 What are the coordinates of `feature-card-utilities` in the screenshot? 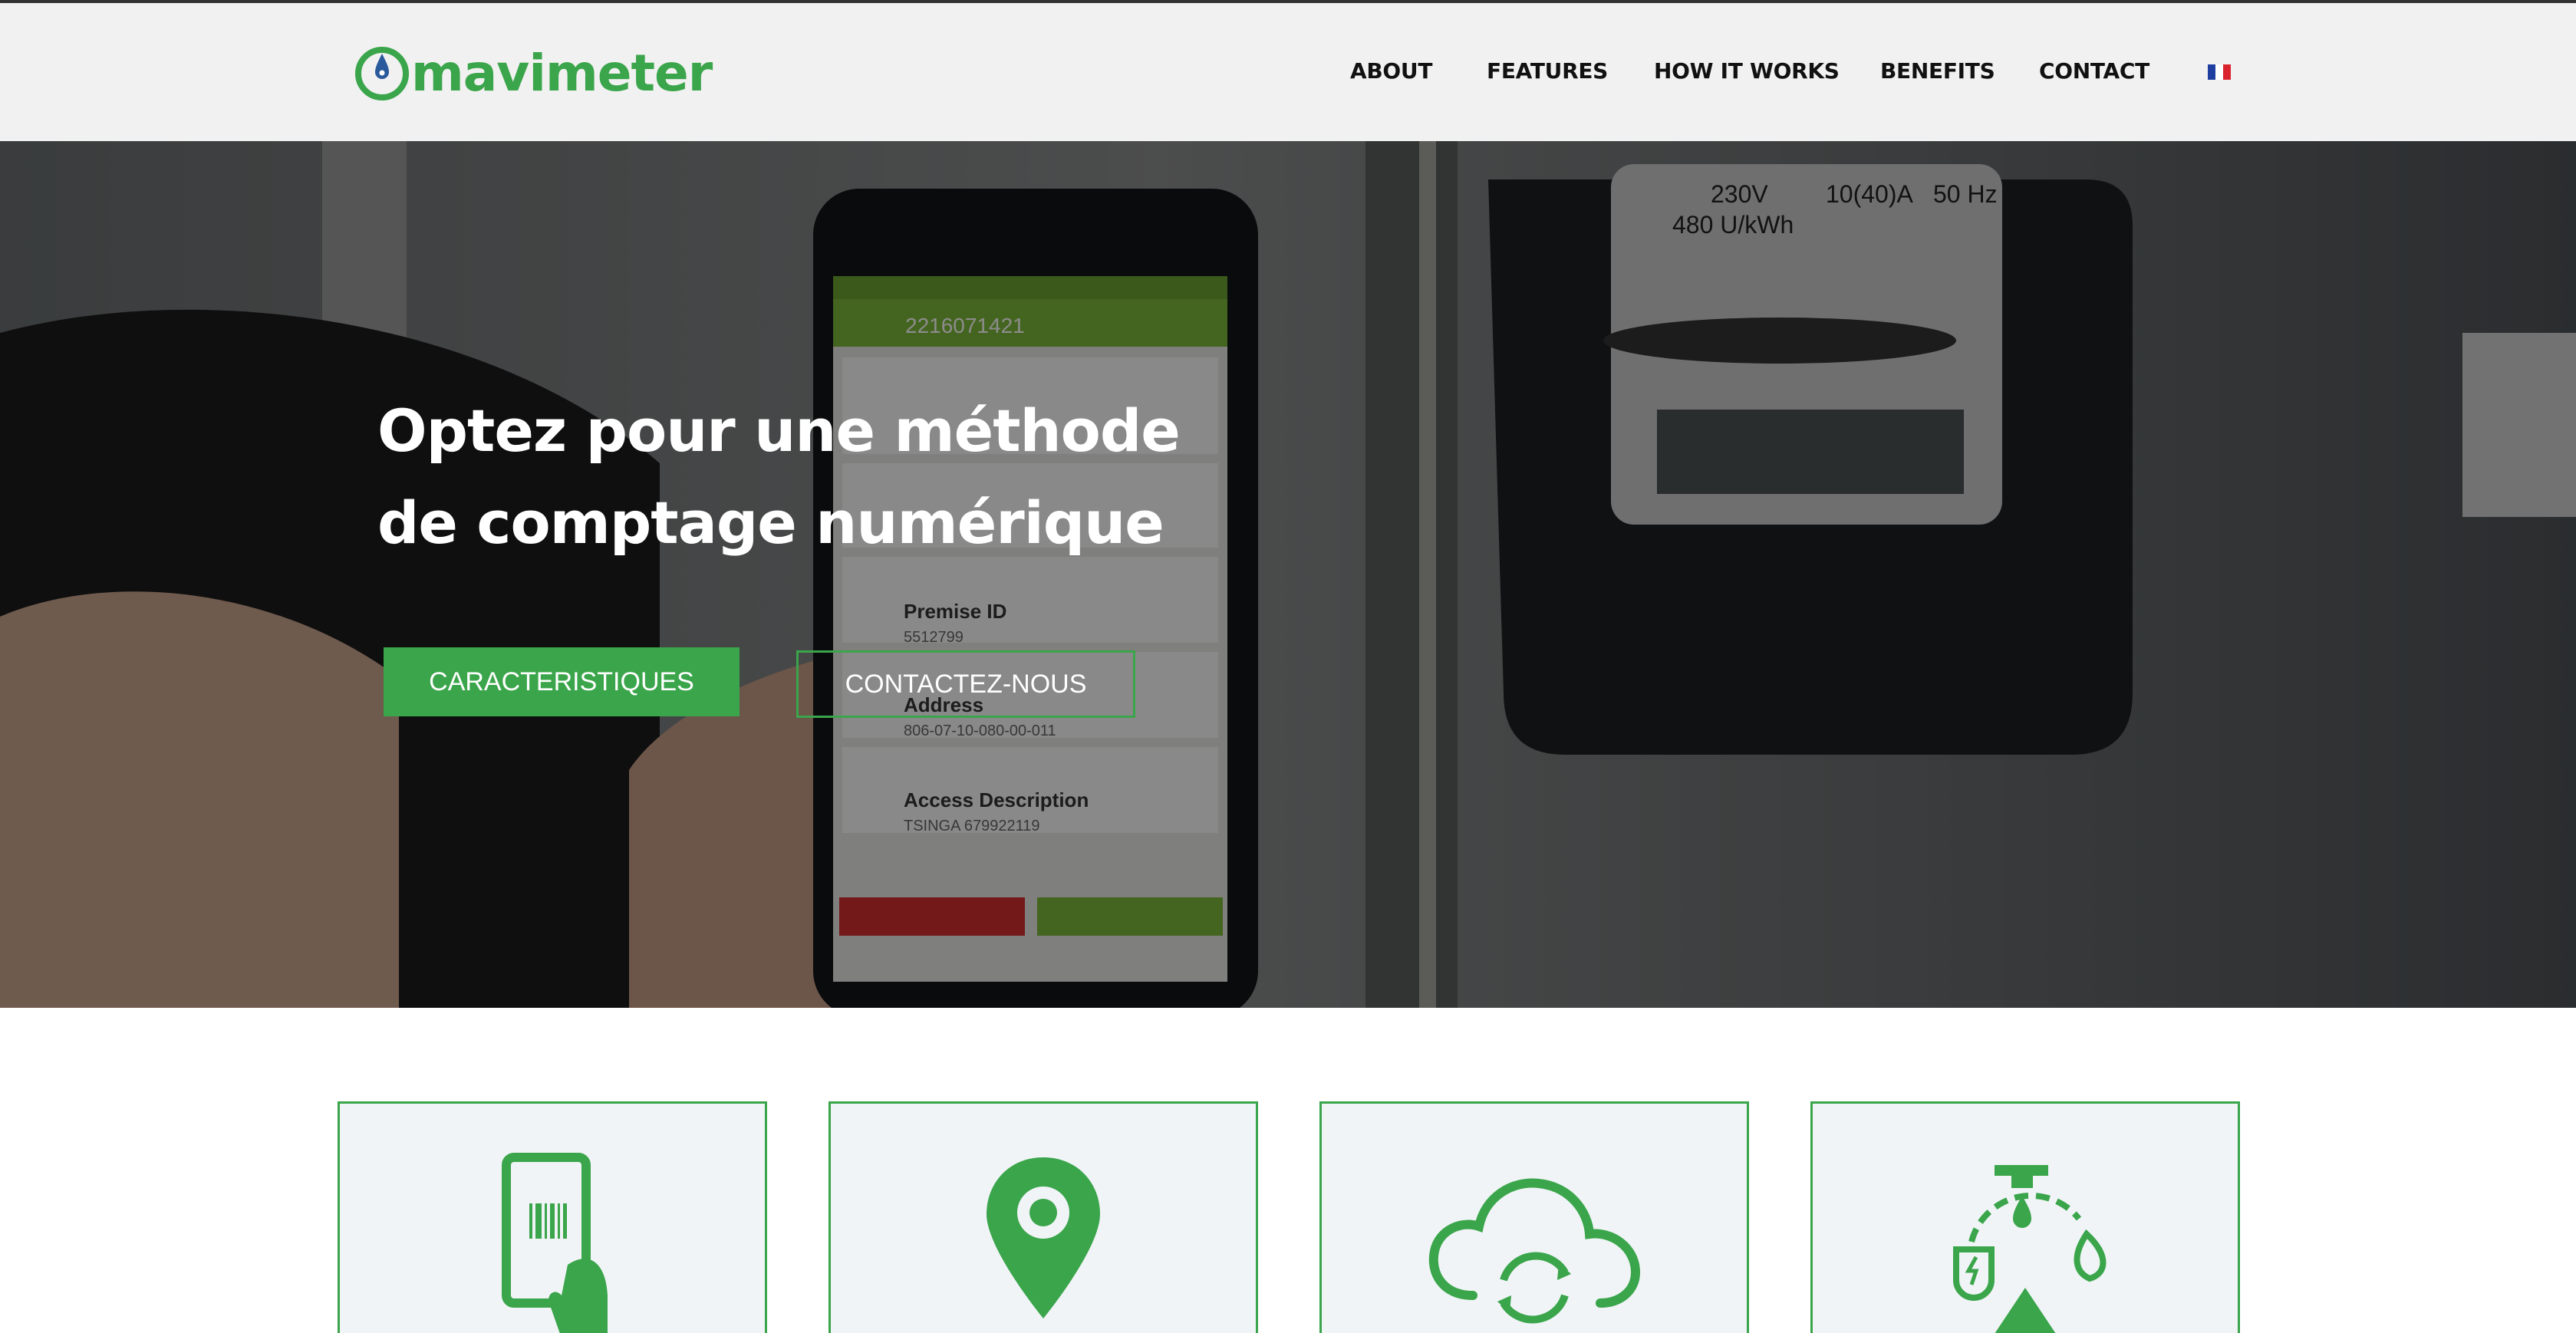 It's located at (2025, 1217).